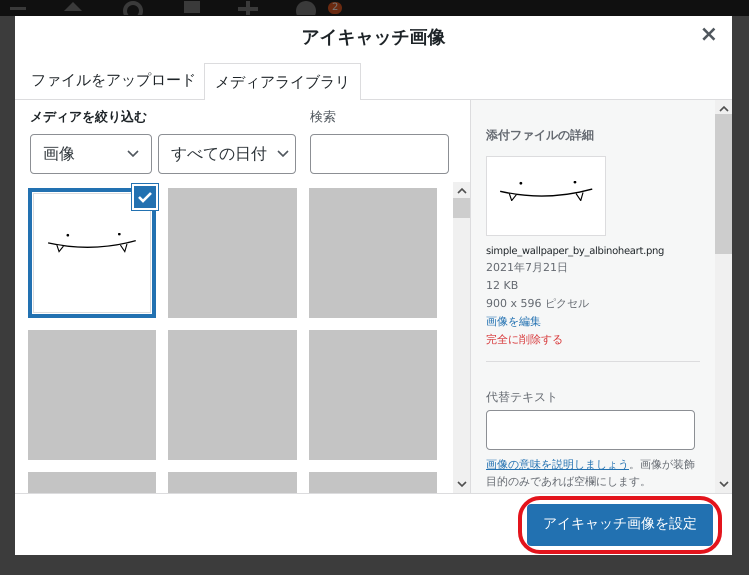  What do you see at coordinates (323, 118) in the screenshot?
I see `search-label: 検索` at bounding box center [323, 118].